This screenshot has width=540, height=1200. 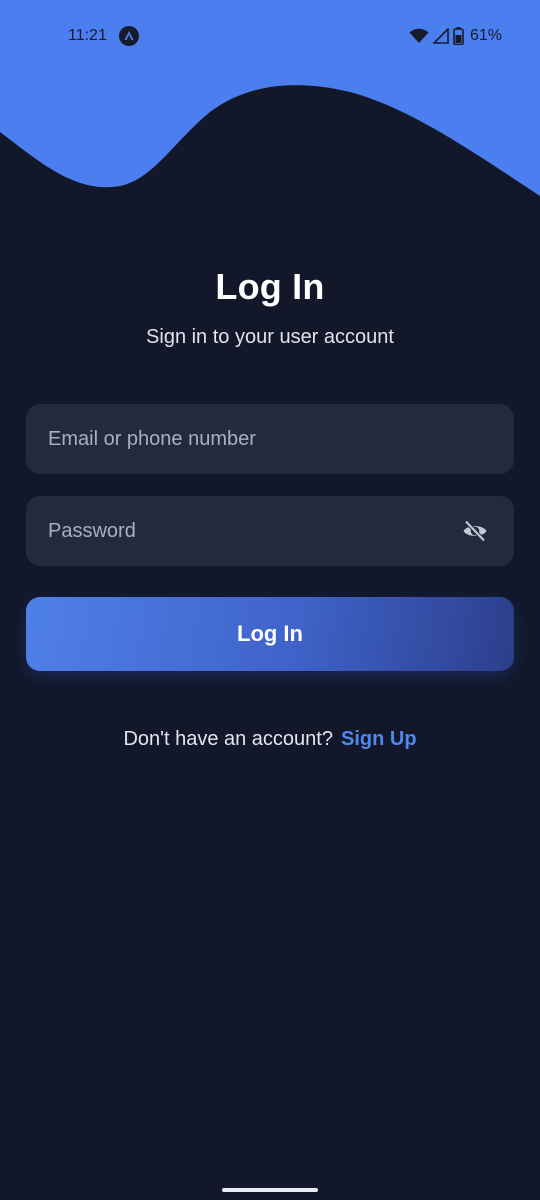 I want to click on battery-percent: 61%, so click(x=485, y=35).